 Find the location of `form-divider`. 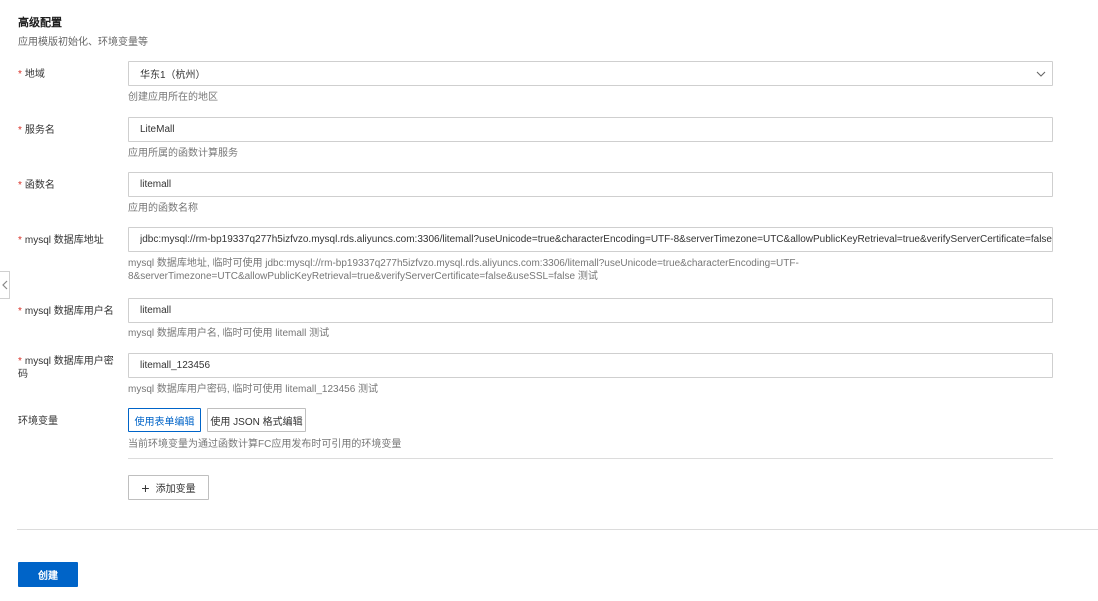

form-divider is located at coordinates (557, 529).